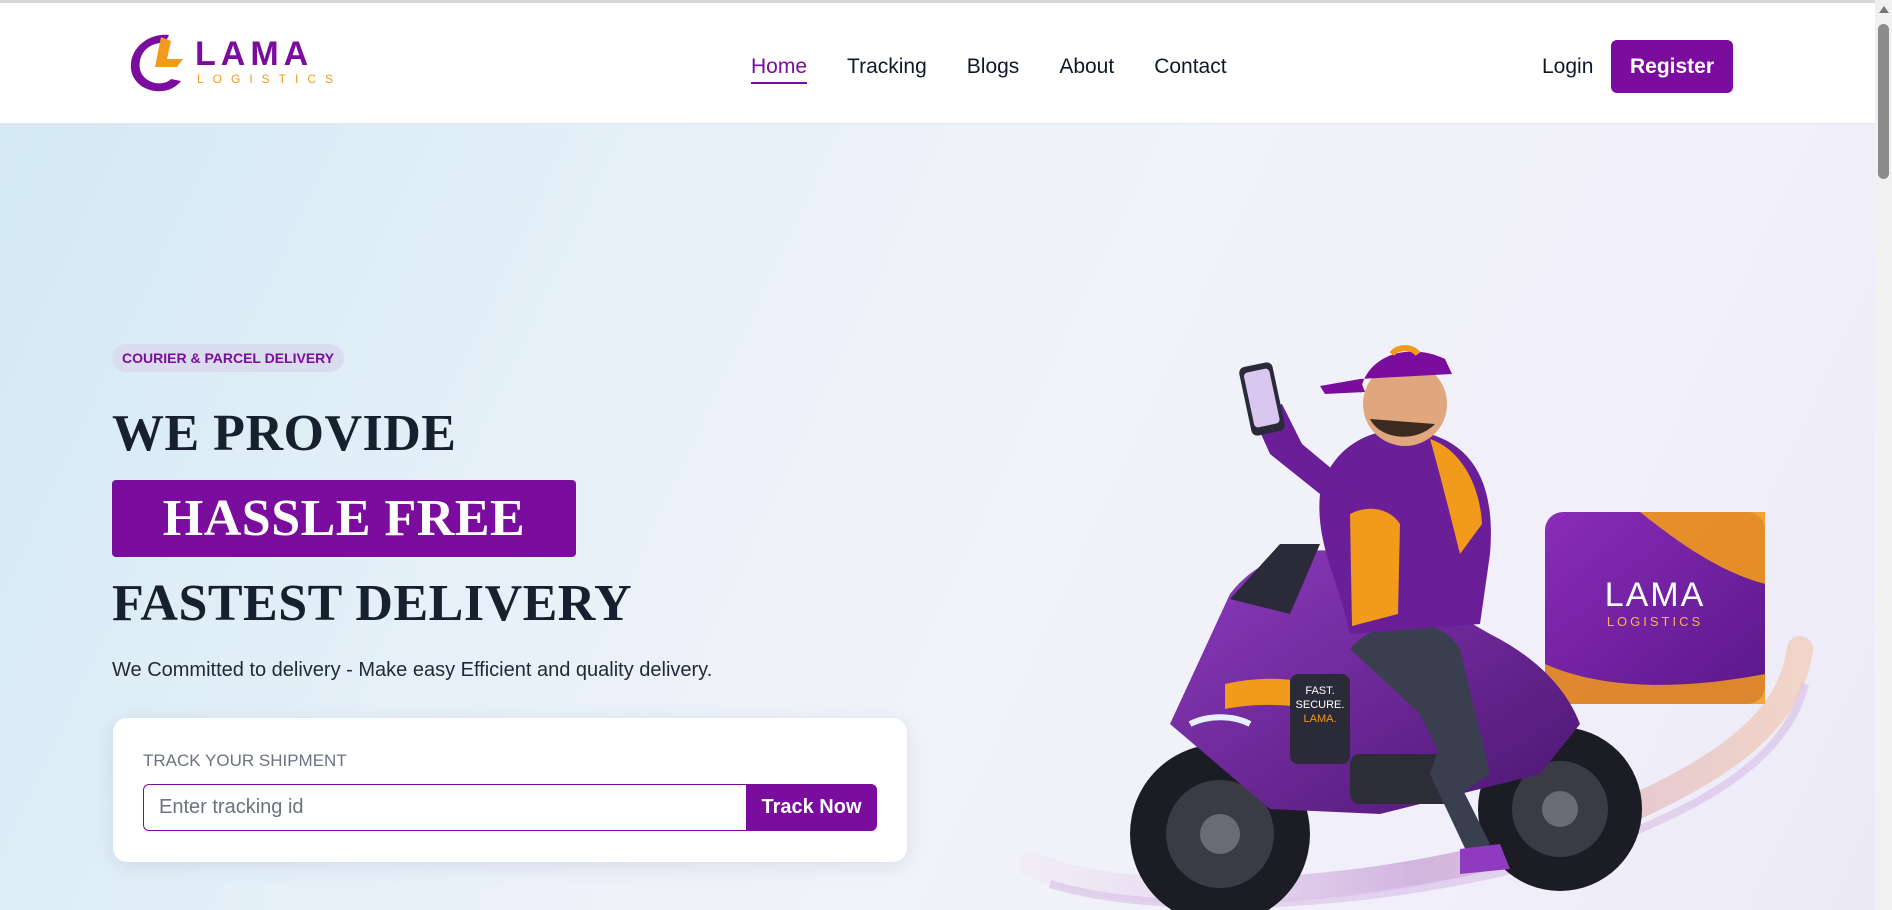 The height and width of the screenshot is (910, 1892). Describe the element at coordinates (1883, 455) in the screenshot. I see `page-scrollbar` at that location.